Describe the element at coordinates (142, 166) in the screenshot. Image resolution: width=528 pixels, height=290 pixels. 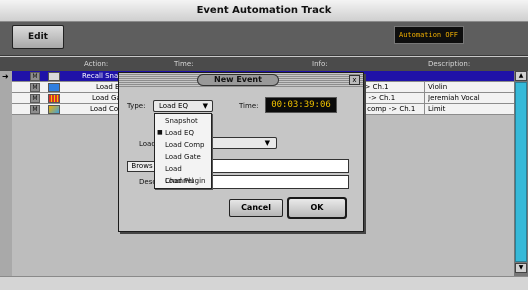
I see `browse-button: Brows` at that location.